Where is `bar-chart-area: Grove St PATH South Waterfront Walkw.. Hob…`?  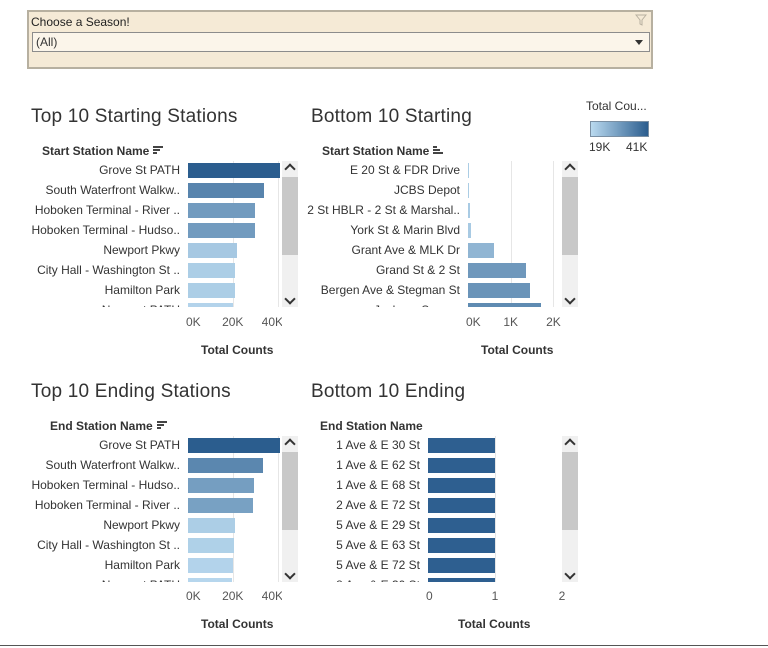
bar-chart-area: Grove St PATH South Waterfront Walkw.. Hob… is located at coordinates (142, 509).